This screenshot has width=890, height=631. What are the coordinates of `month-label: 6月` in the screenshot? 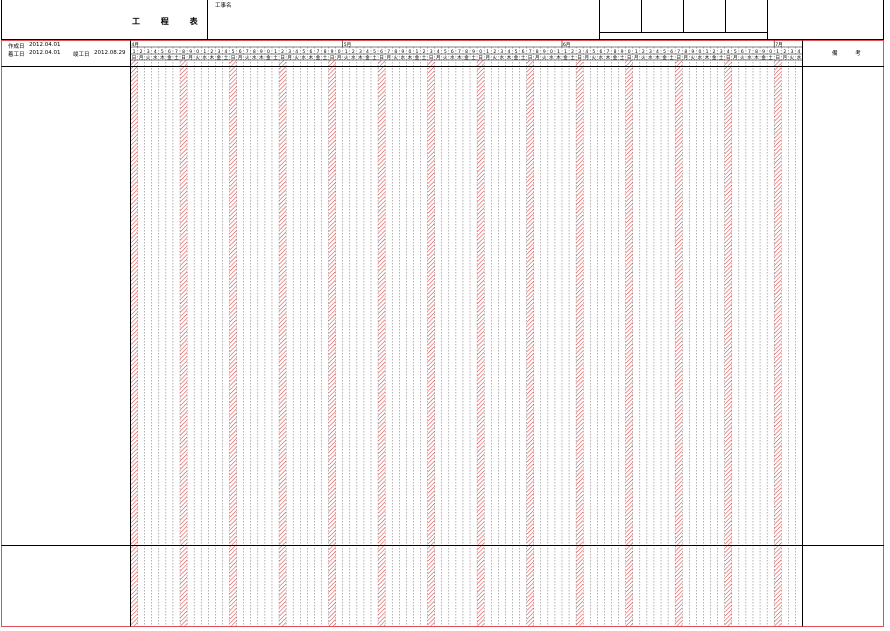 It's located at (566, 45).